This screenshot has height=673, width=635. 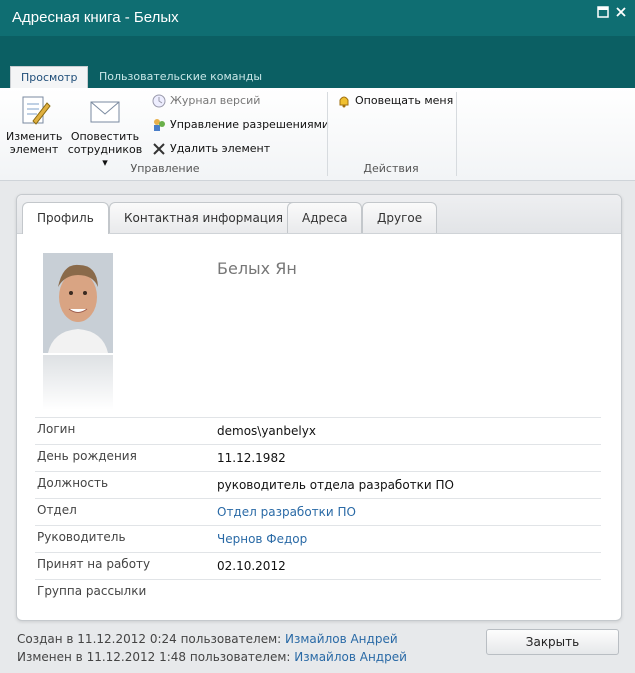 I want to click on profile-photo-reflection, so click(x=78, y=382).